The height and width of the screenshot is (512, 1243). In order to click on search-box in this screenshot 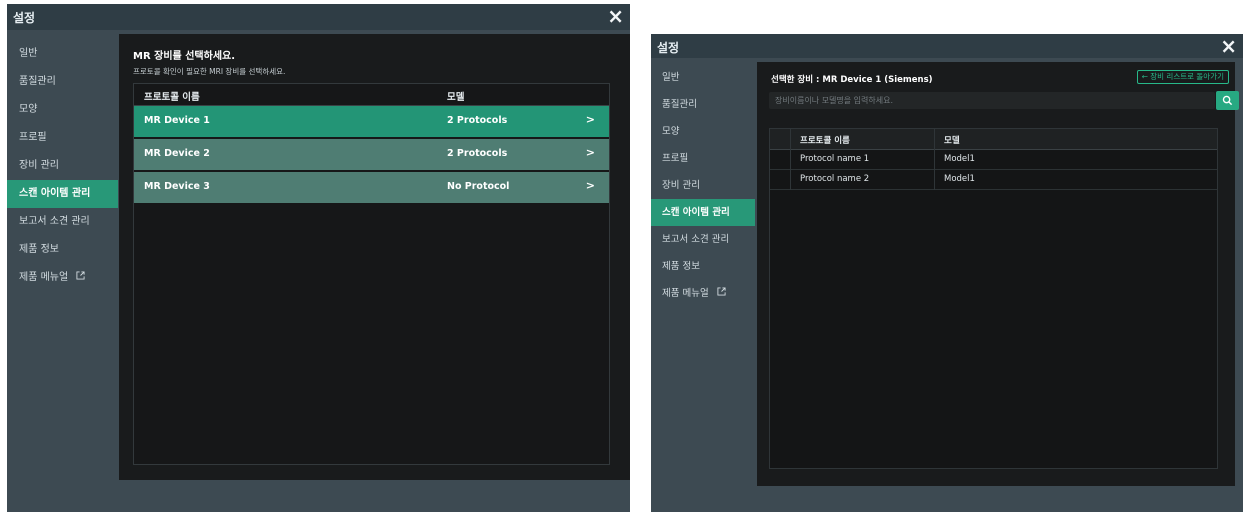, I will do `click(992, 100)`.